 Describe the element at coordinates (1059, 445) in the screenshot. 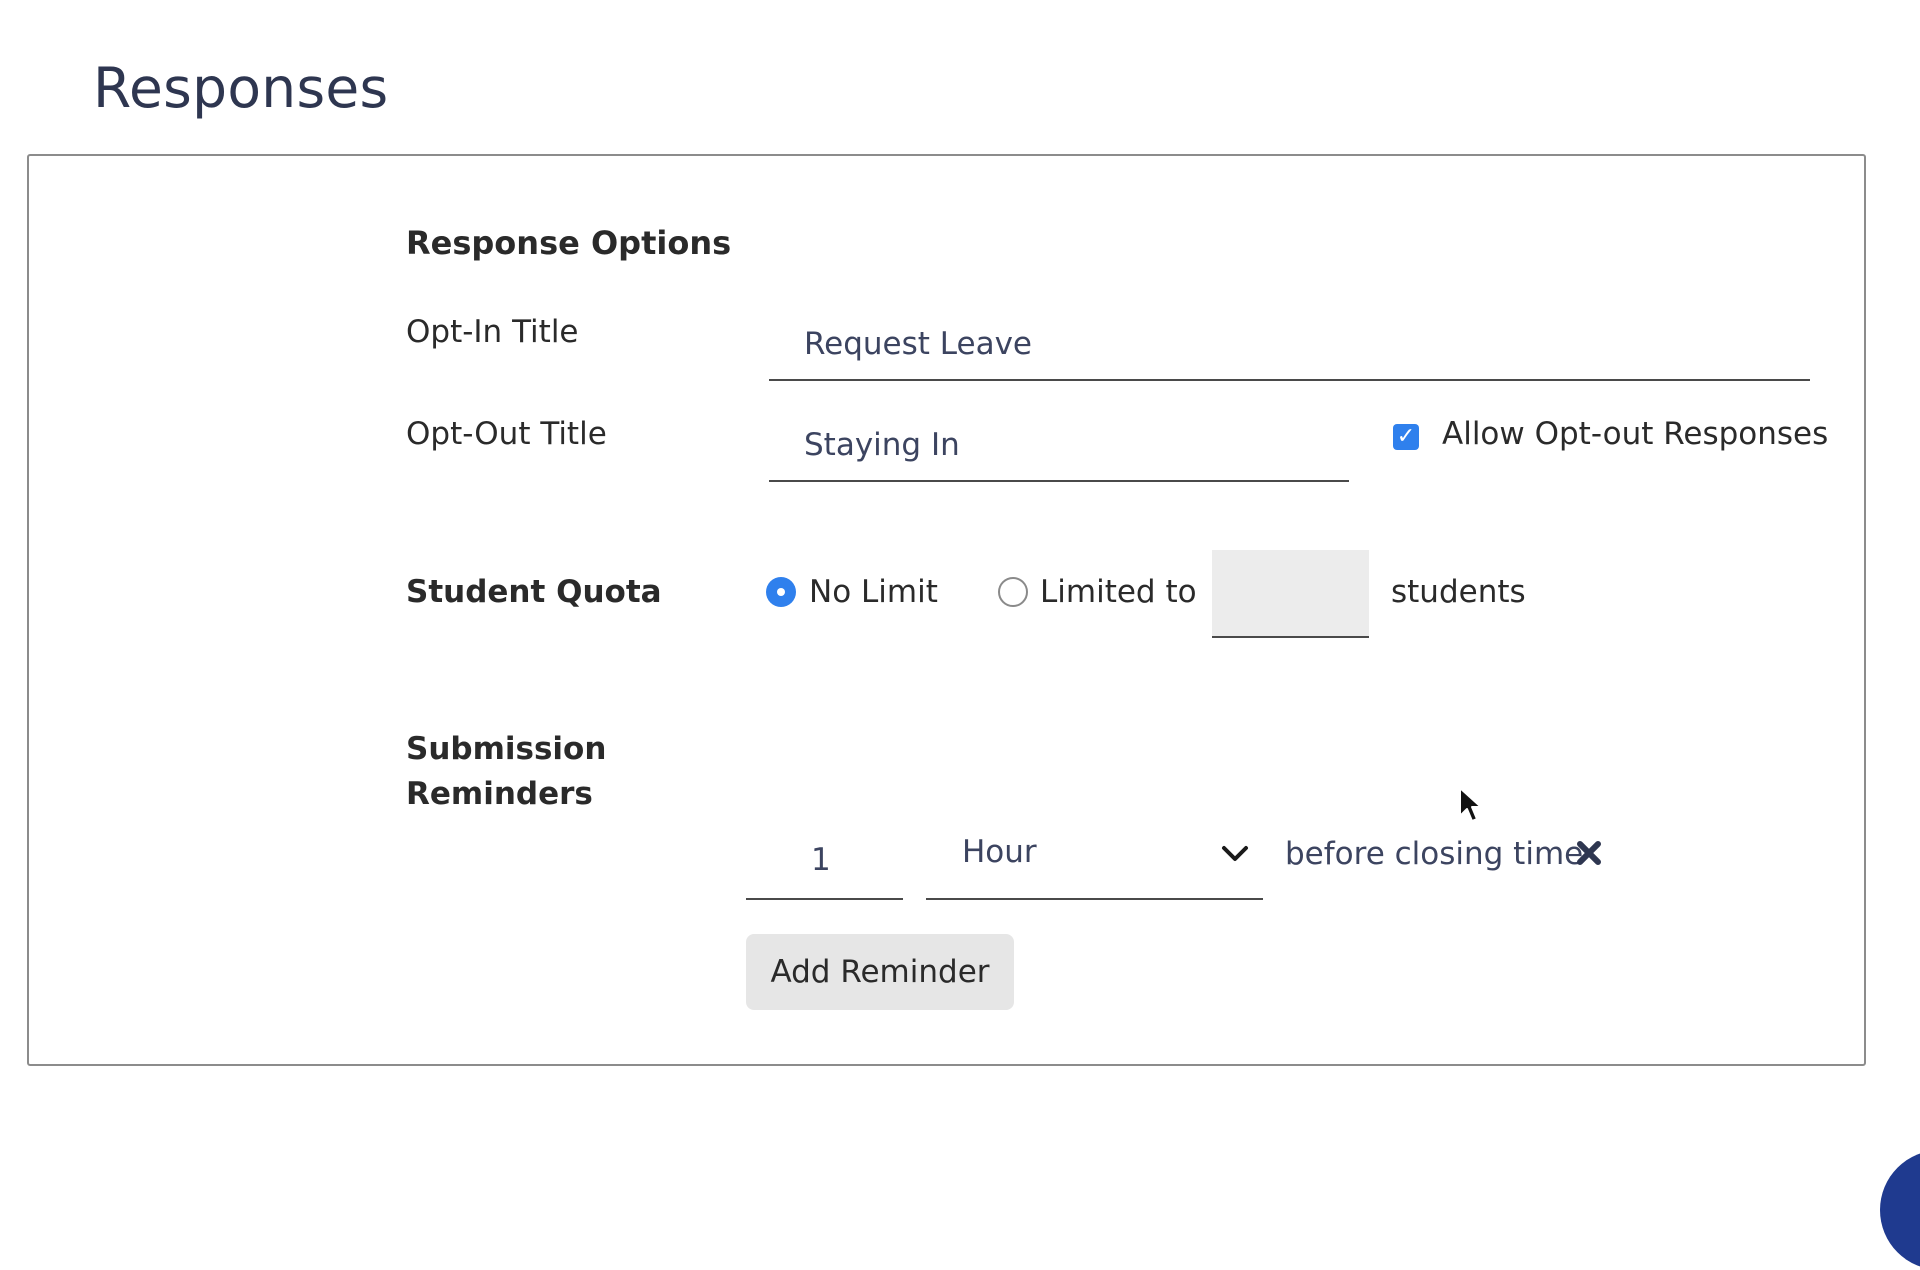

I see `opt-out-title-input` at that location.